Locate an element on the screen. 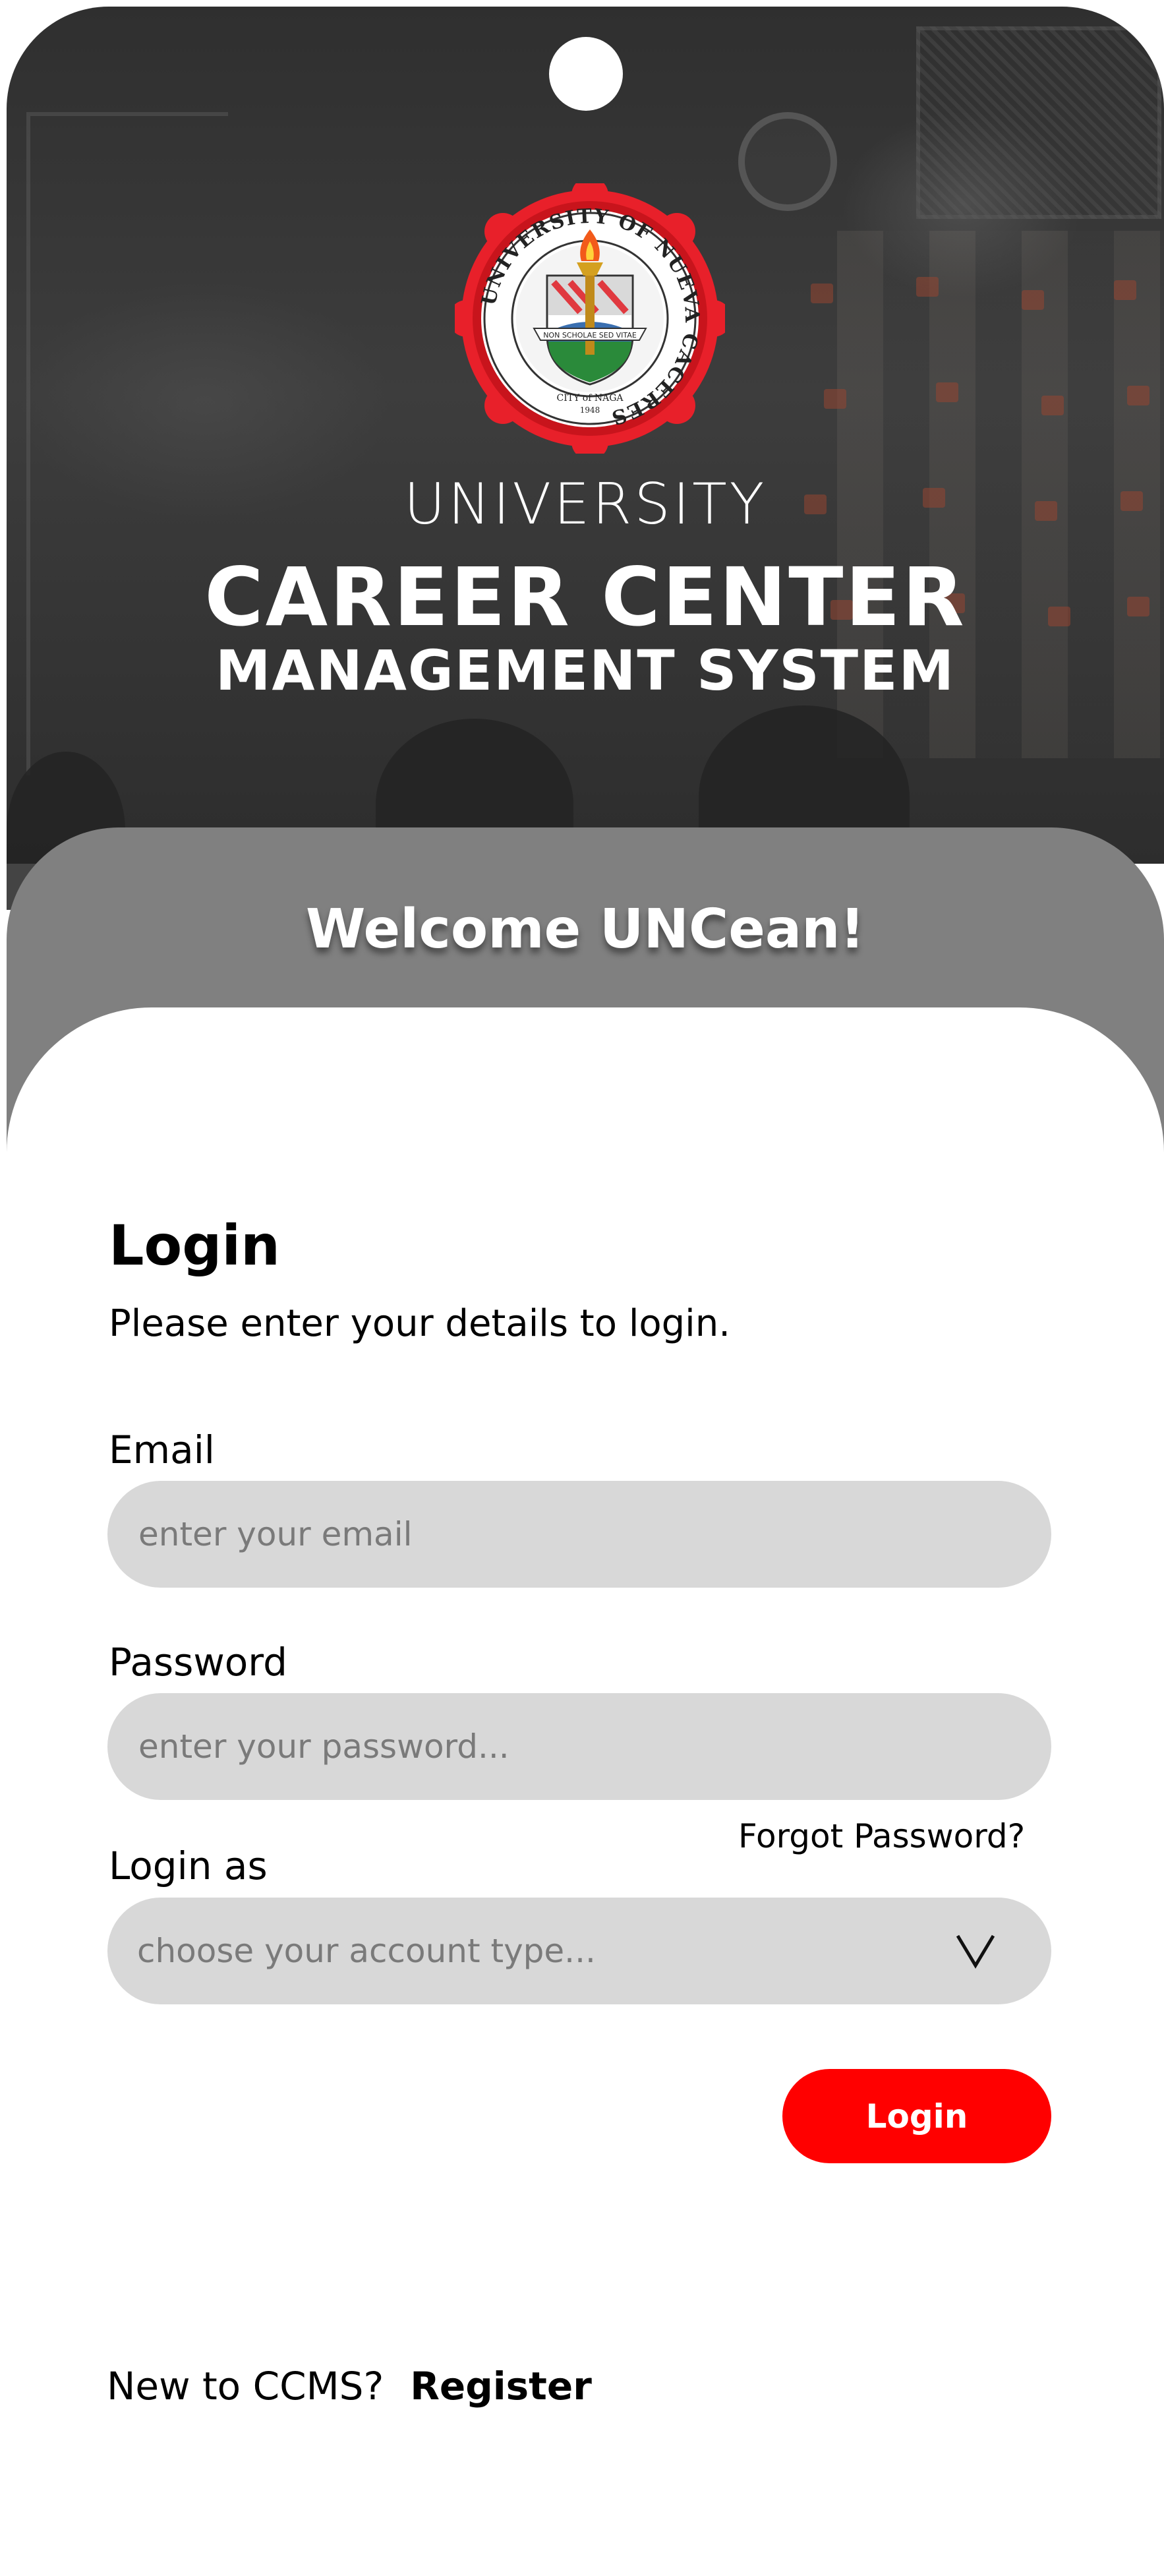 The width and height of the screenshot is (1164, 2576). background-window is located at coordinates (1038, 122).